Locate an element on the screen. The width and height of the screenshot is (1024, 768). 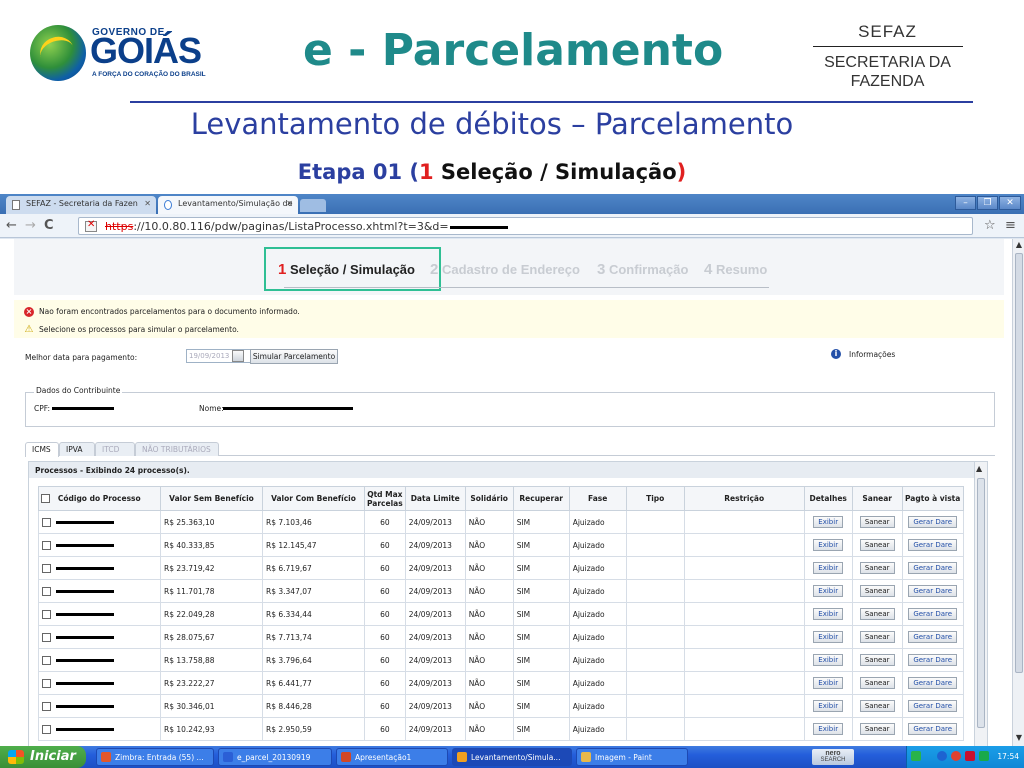
star-icon: ☆ is located at coordinates (990, 225).